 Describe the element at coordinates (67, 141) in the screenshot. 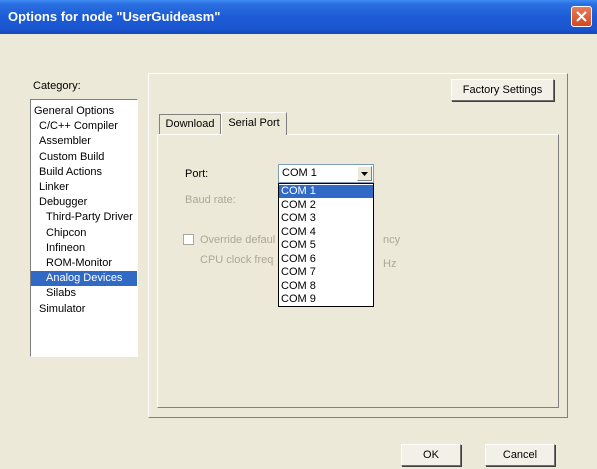

I see `category-item: Assembler` at that location.